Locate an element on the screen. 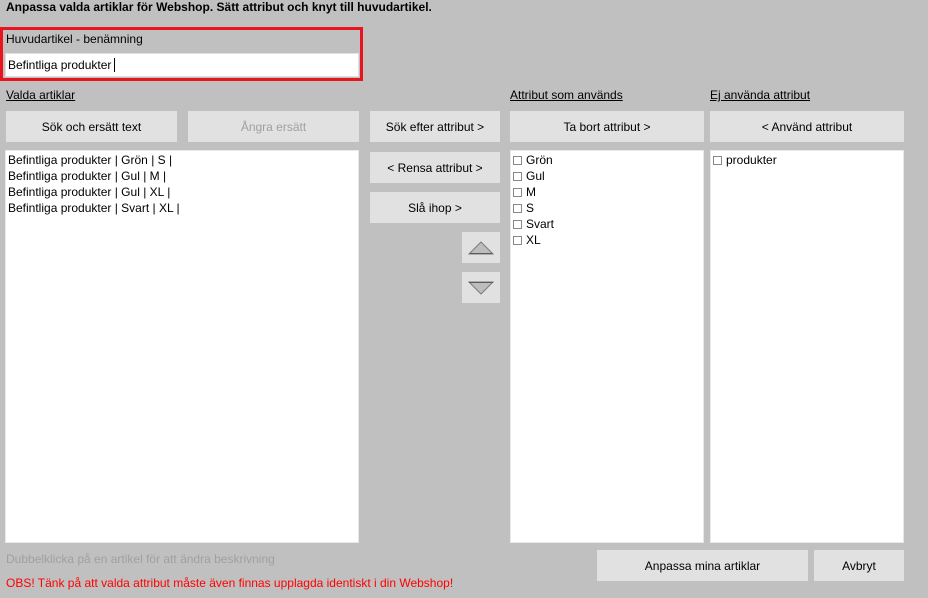  used-attribute-item: M is located at coordinates (607, 192).